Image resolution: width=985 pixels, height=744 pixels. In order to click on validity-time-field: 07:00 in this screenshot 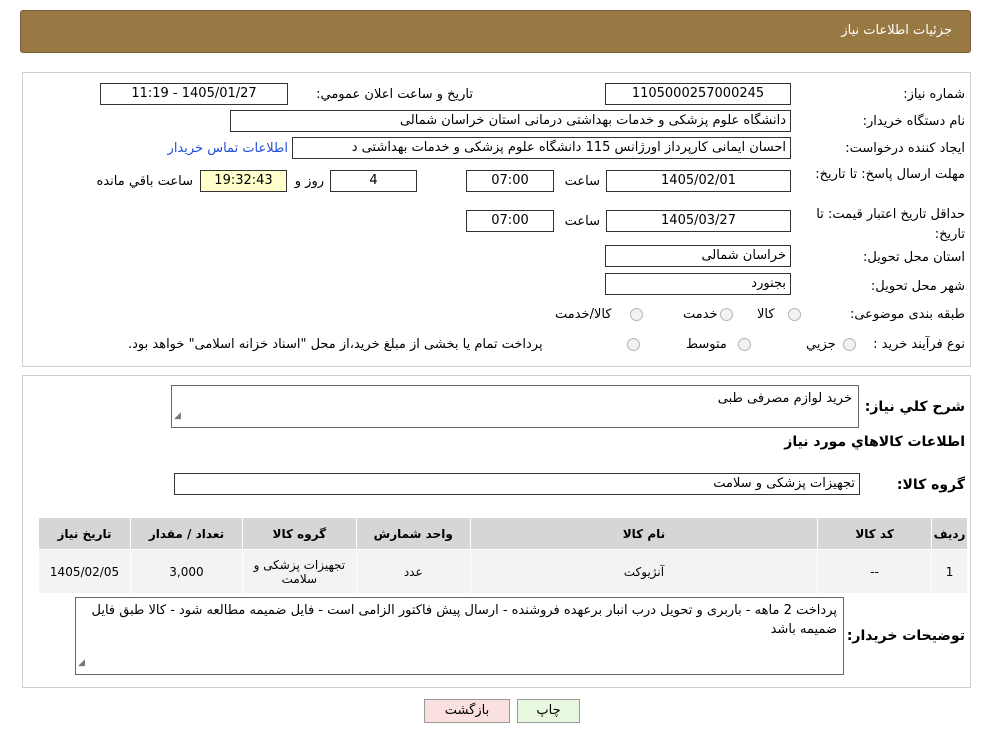, I will do `click(510, 221)`.